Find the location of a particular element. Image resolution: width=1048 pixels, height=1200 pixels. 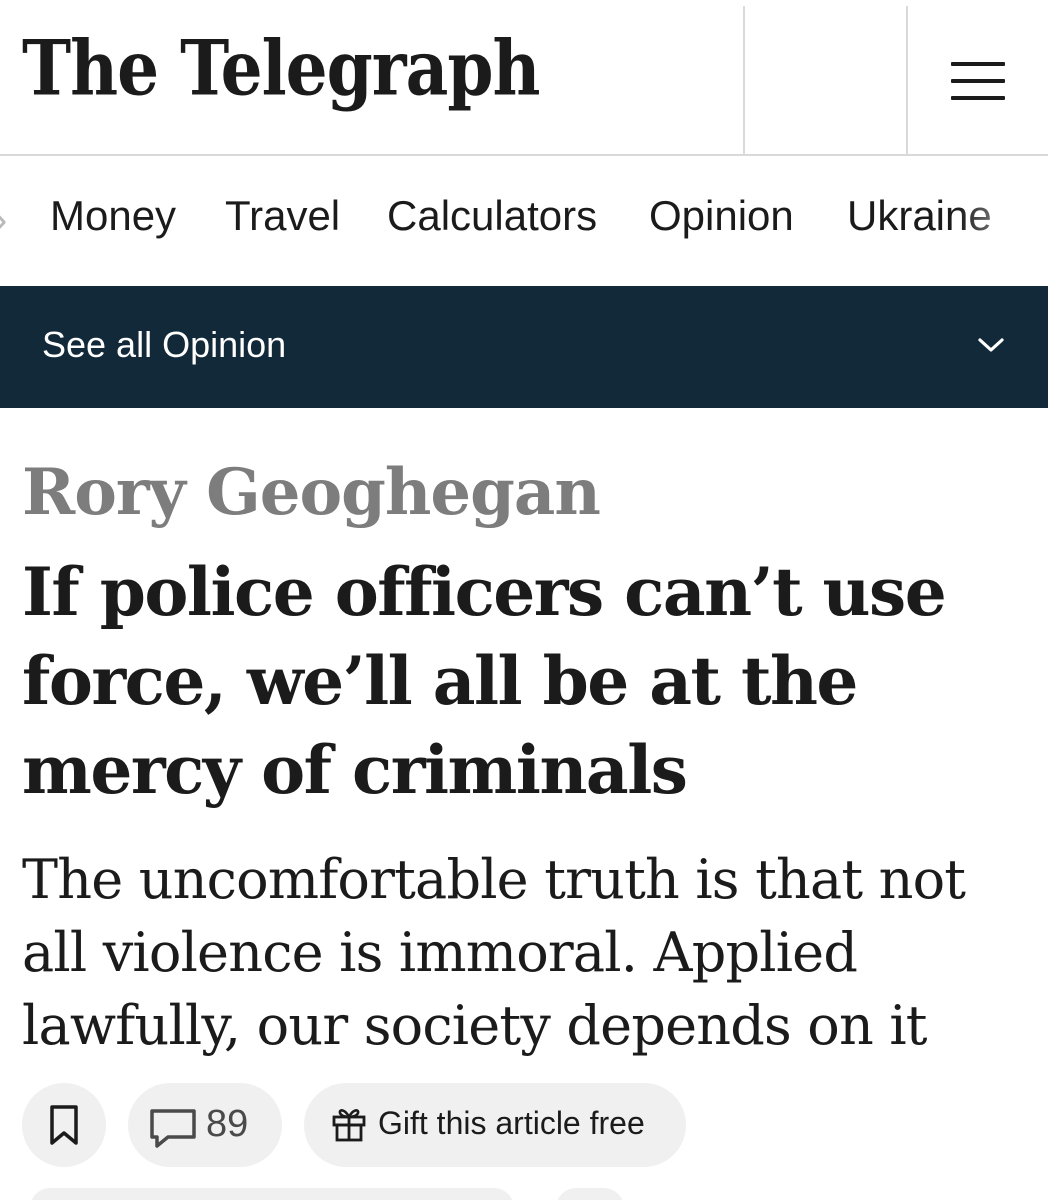

gift-article-label: Gift this article free is located at coordinates (511, 1123).